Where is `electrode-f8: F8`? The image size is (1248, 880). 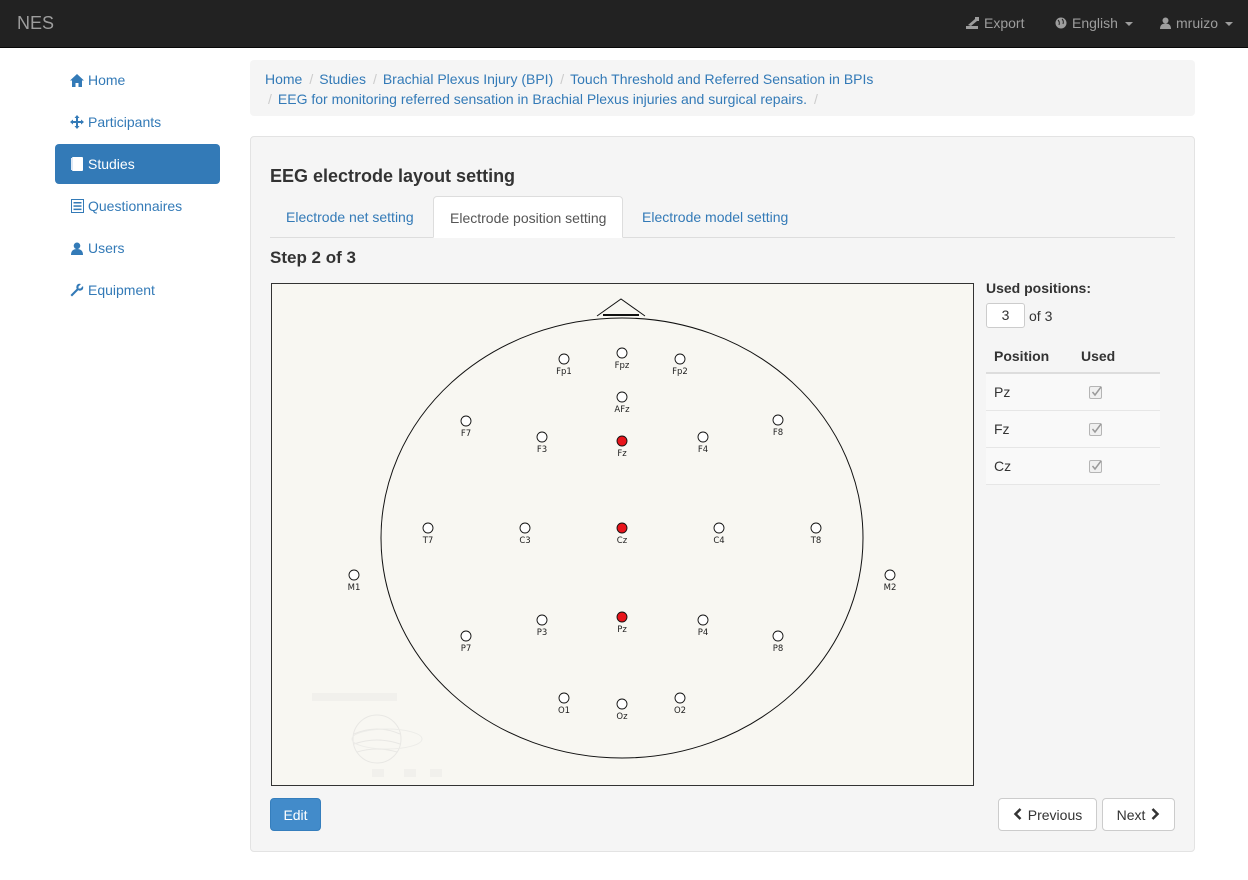 electrode-f8: F8 is located at coordinates (778, 426).